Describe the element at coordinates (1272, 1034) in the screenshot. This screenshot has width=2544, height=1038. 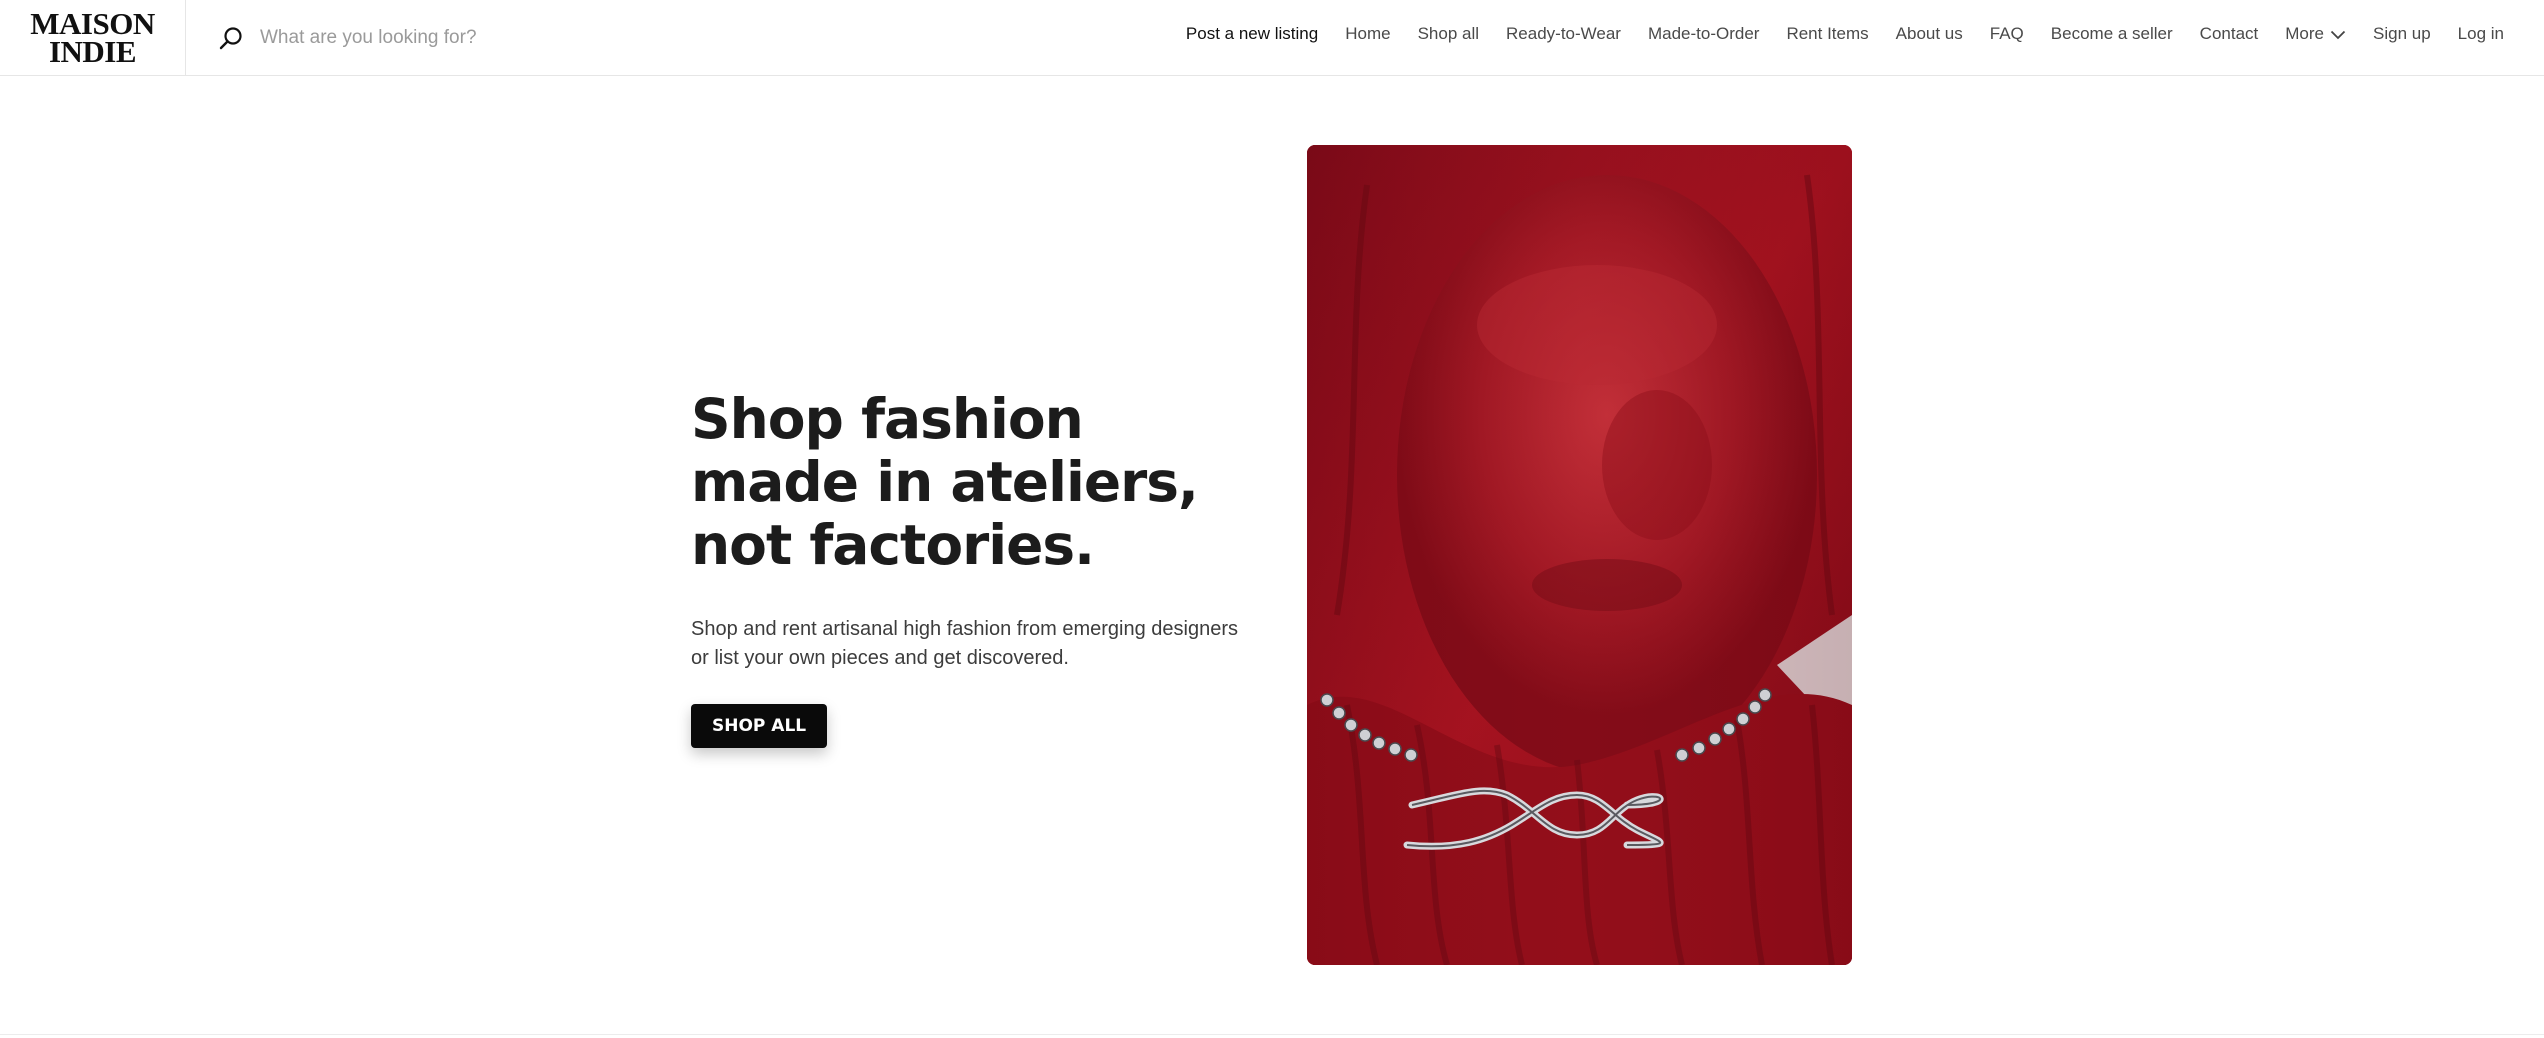
I see `section-divider` at that location.